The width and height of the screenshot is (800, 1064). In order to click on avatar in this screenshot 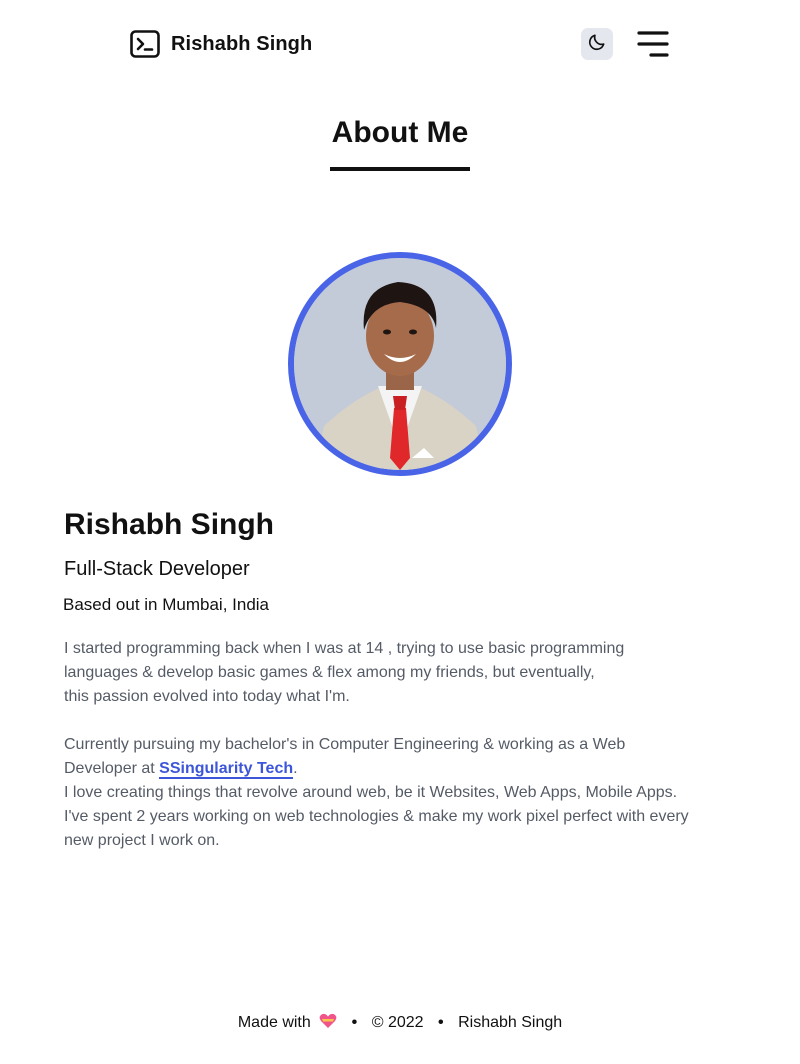, I will do `click(400, 364)`.